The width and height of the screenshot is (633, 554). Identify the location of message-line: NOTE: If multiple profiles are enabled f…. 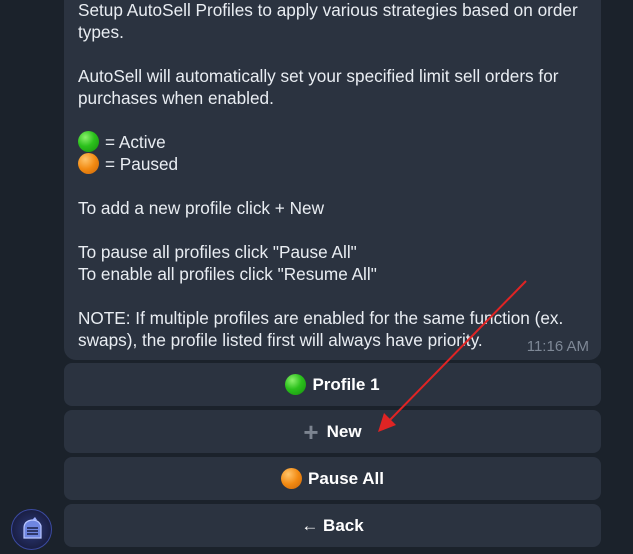
(321, 318).